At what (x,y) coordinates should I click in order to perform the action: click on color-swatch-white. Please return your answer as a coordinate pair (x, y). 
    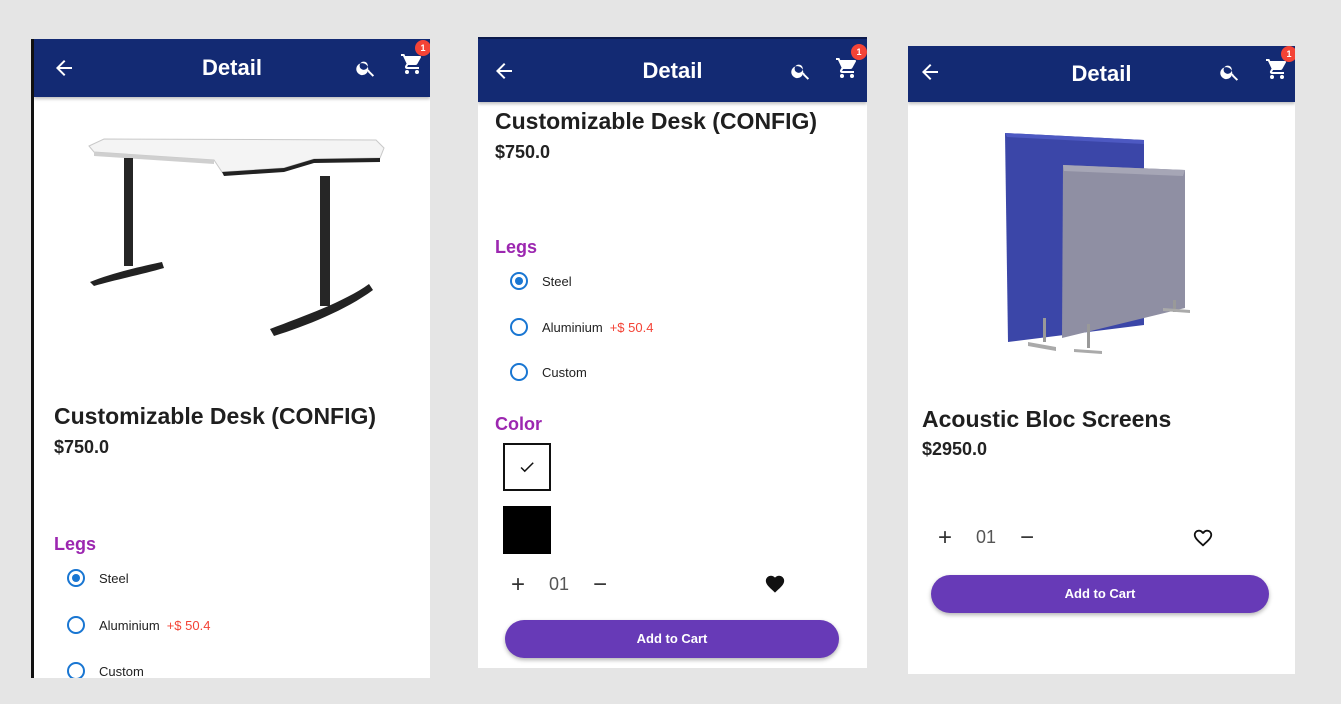
    Looking at the image, I should click on (527, 467).